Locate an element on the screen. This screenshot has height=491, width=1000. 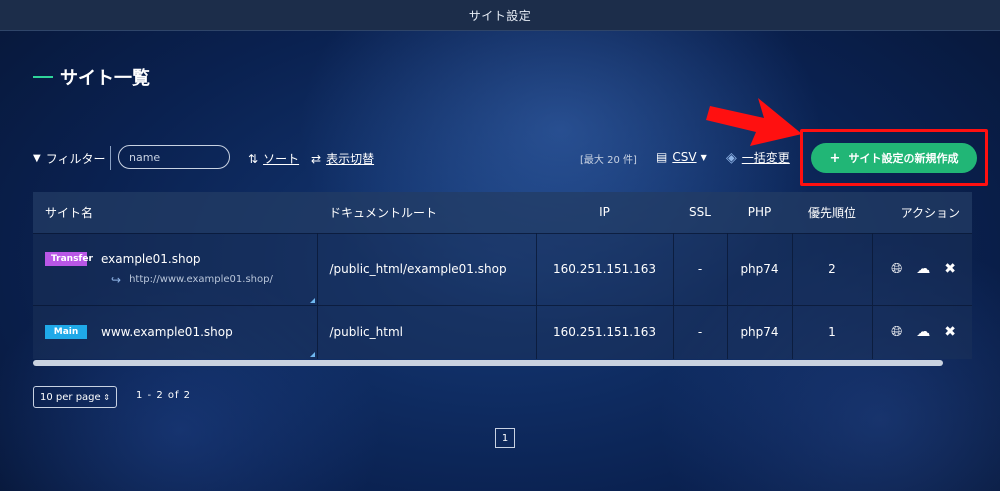
table-header-row: サイト名 ドキュメントルート IP SSL PHP 優先順位 アクション is located at coordinates (502, 212).